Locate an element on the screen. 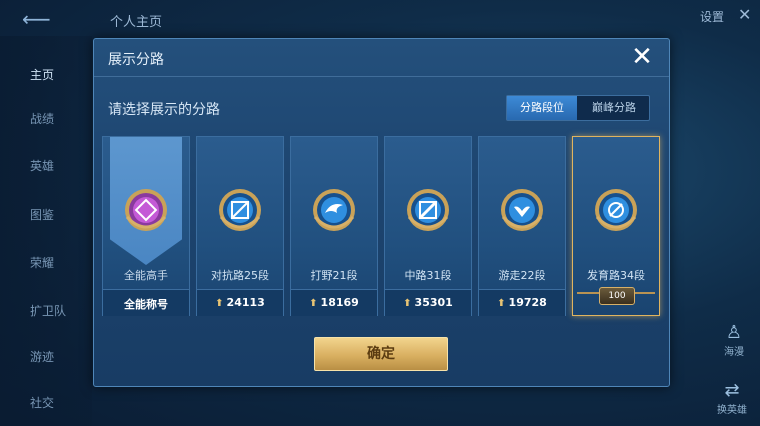 The height and width of the screenshot is (426, 760). settings-button: 设置 is located at coordinates (712, 16).